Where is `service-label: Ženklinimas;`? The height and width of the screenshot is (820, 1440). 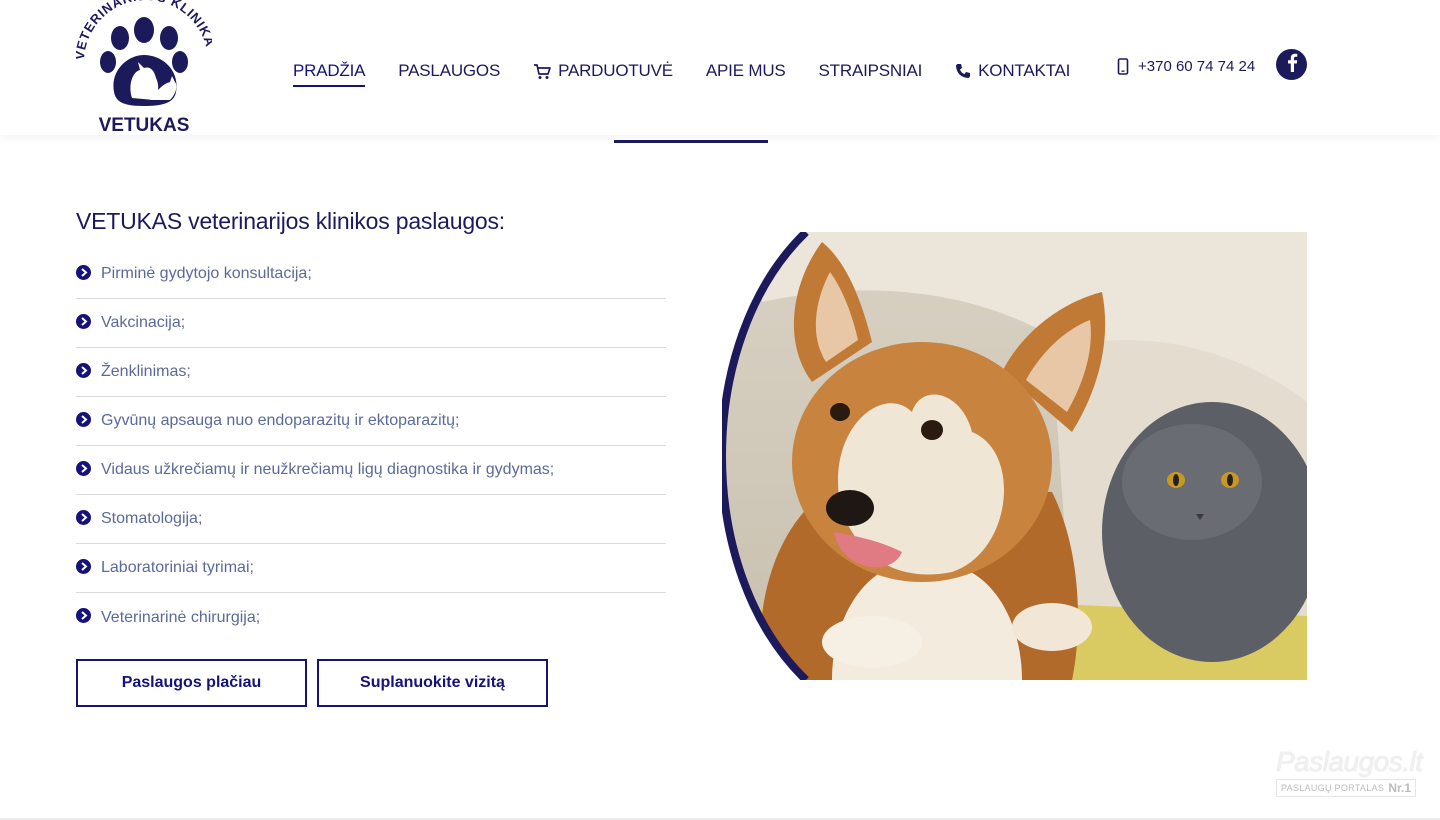
service-label: Ženklinimas; is located at coordinates (146, 371).